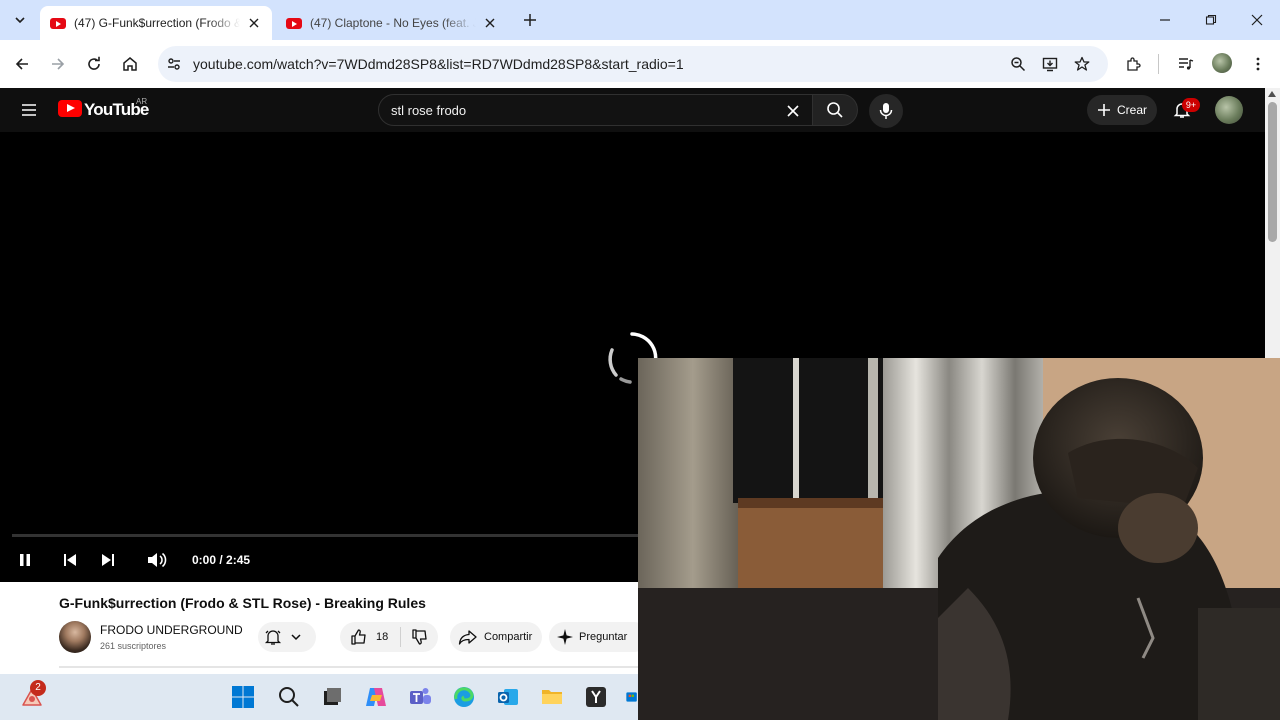  What do you see at coordinates (296, 637) in the screenshot?
I see `chevron-down-icon` at bounding box center [296, 637].